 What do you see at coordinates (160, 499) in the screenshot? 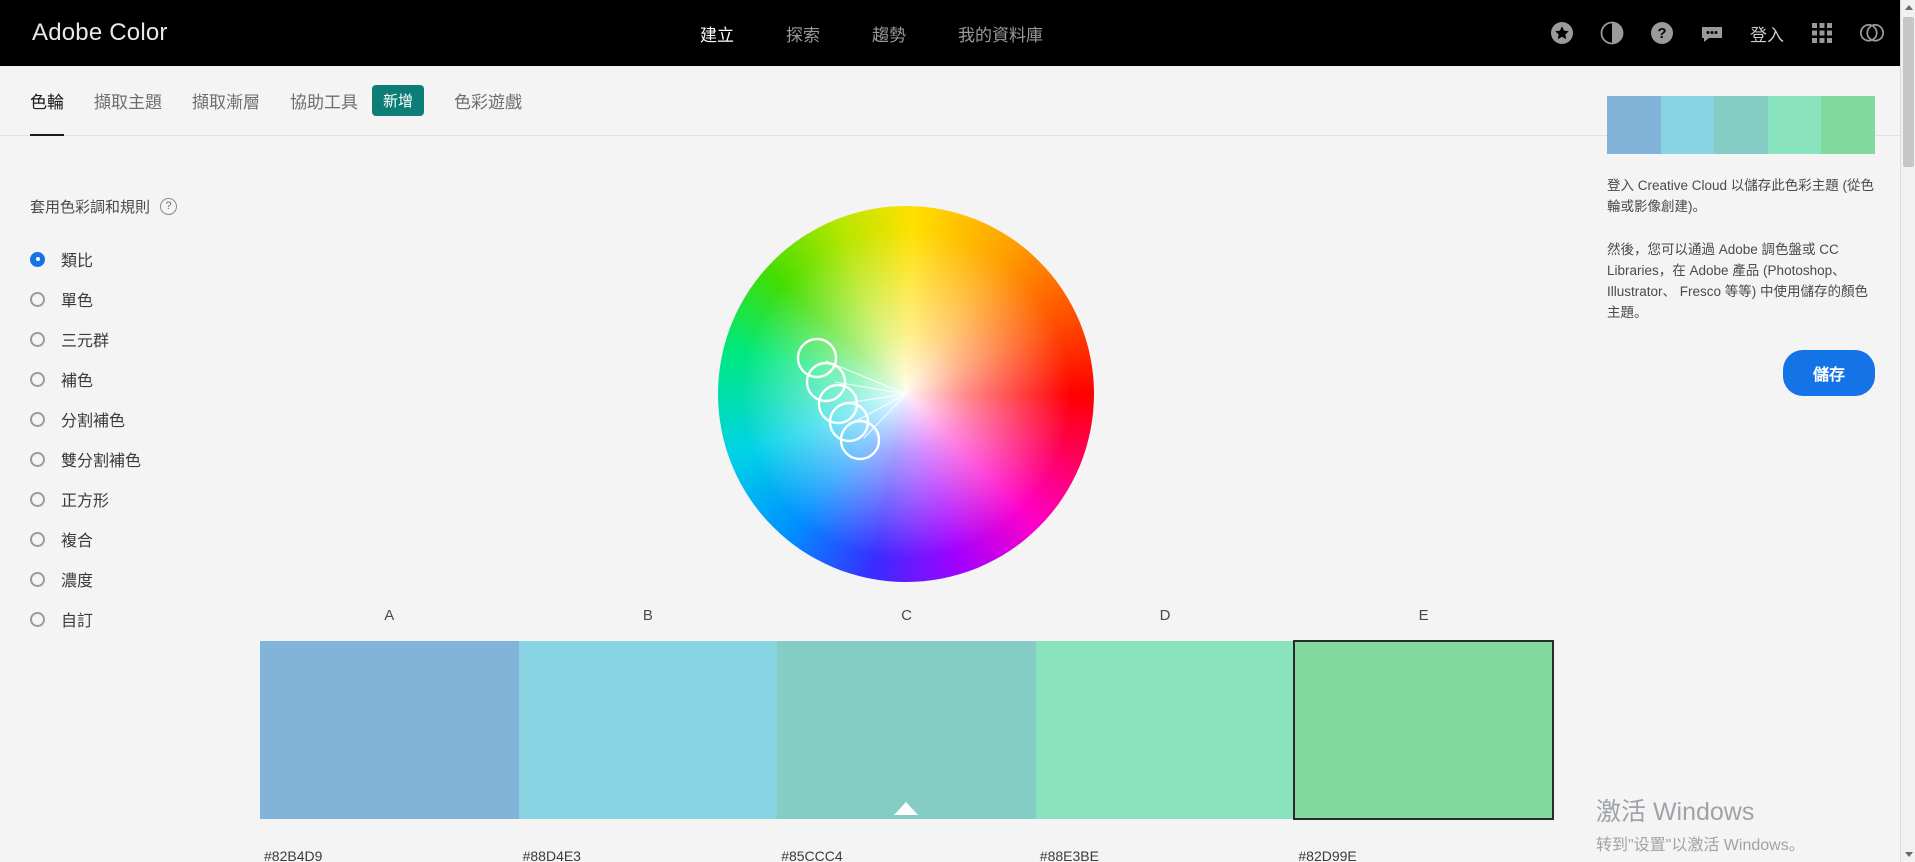
I see `harmony-option-square: 正方形` at bounding box center [160, 499].